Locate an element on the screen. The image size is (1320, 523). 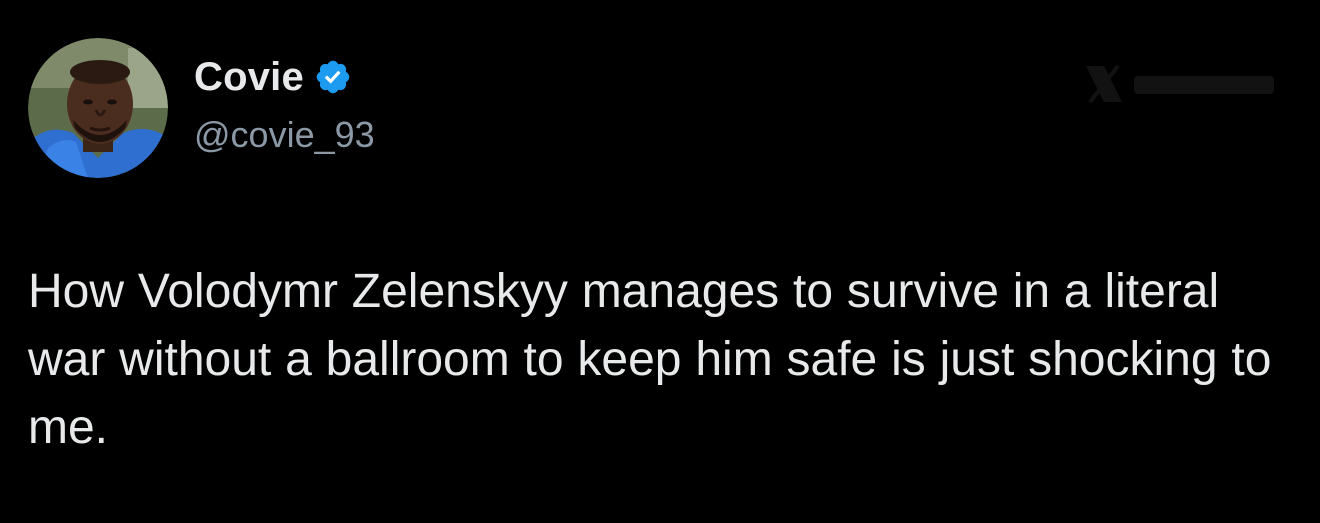
verified-badge-icon is located at coordinates (333, 77).